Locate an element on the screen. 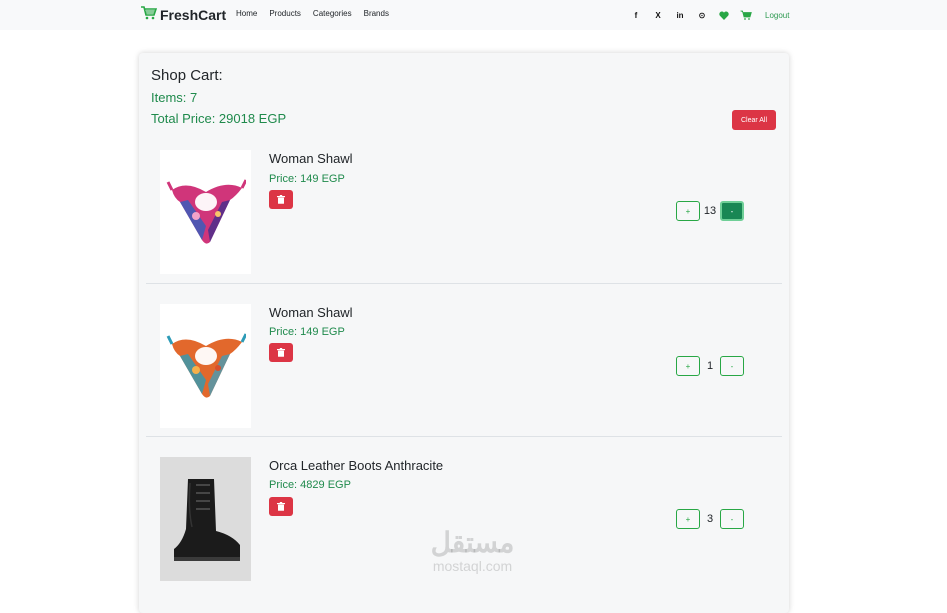  quantity-stepper: + 3 - is located at coordinates (710, 519).